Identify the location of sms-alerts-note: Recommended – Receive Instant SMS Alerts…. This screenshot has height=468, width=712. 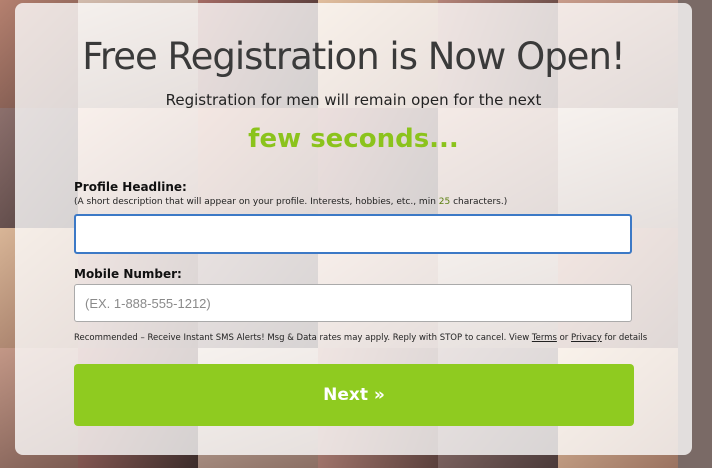
(361, 338).